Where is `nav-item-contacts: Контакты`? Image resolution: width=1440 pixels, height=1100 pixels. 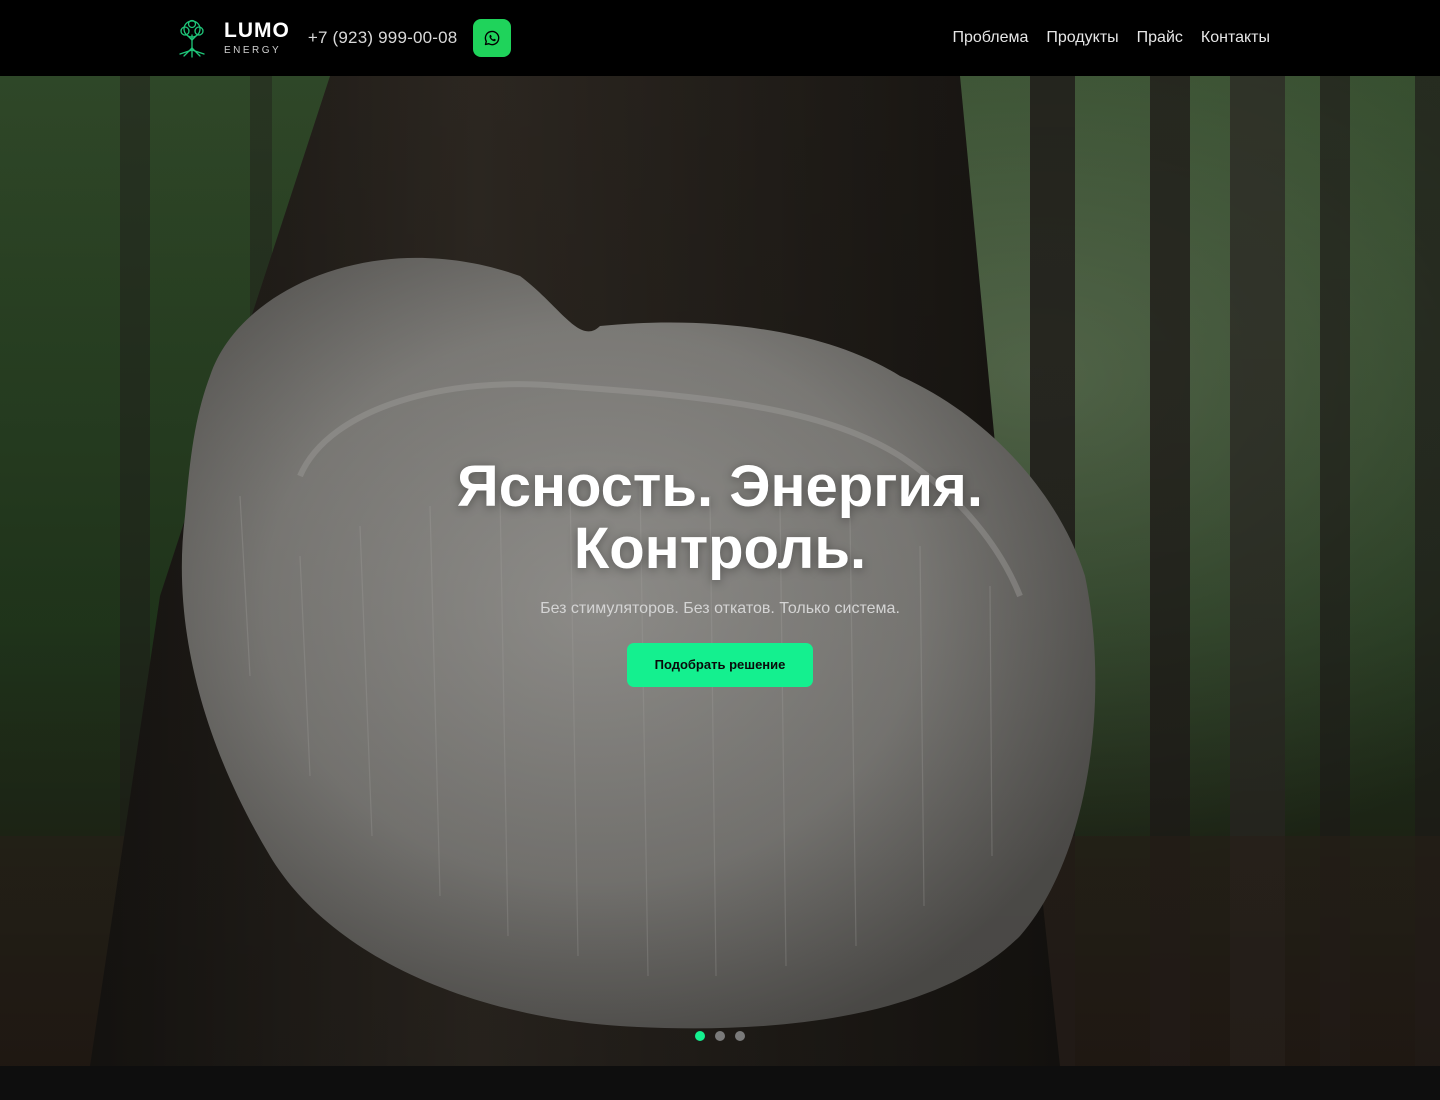 nav-item-contacts: Контакты is located at coordinates (1235, 38).